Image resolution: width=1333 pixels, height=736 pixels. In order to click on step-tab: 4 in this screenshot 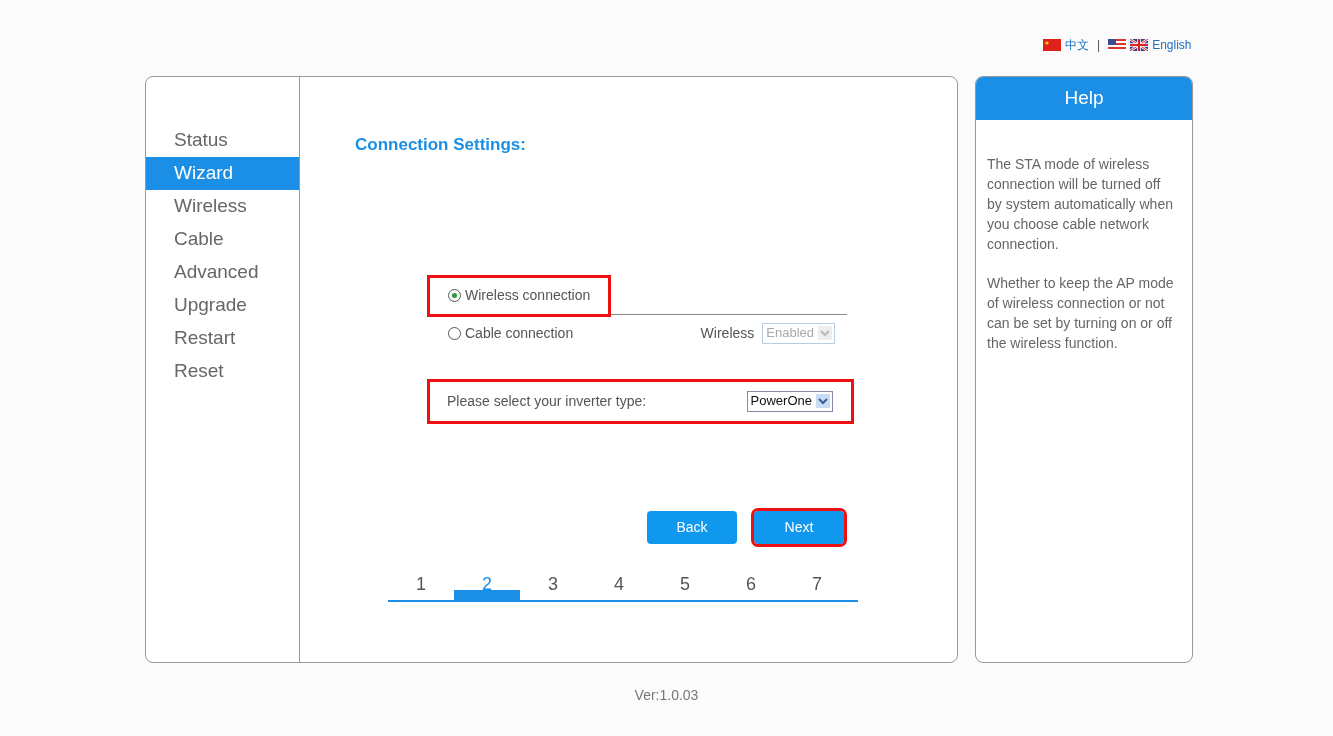, I will do `click(619, 583)`.